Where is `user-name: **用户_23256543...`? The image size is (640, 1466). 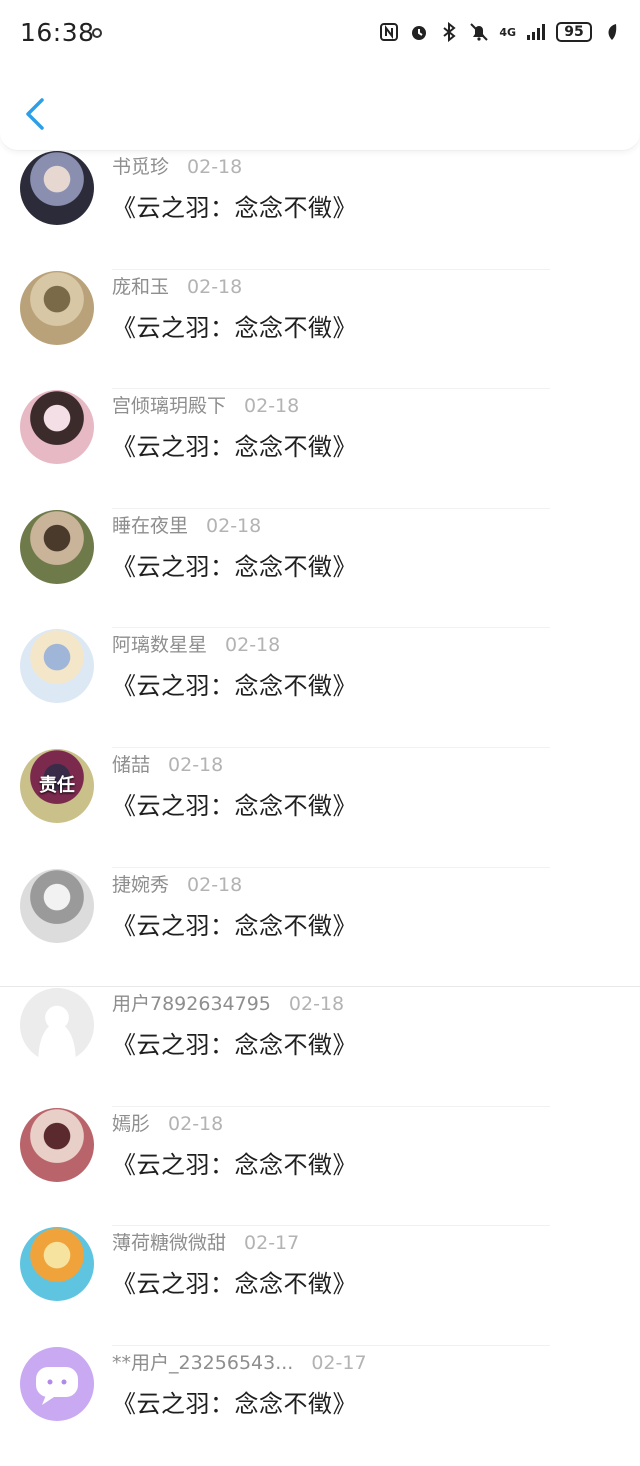 user-name: **用户_23256543... is located at coordinates (202, 1361).